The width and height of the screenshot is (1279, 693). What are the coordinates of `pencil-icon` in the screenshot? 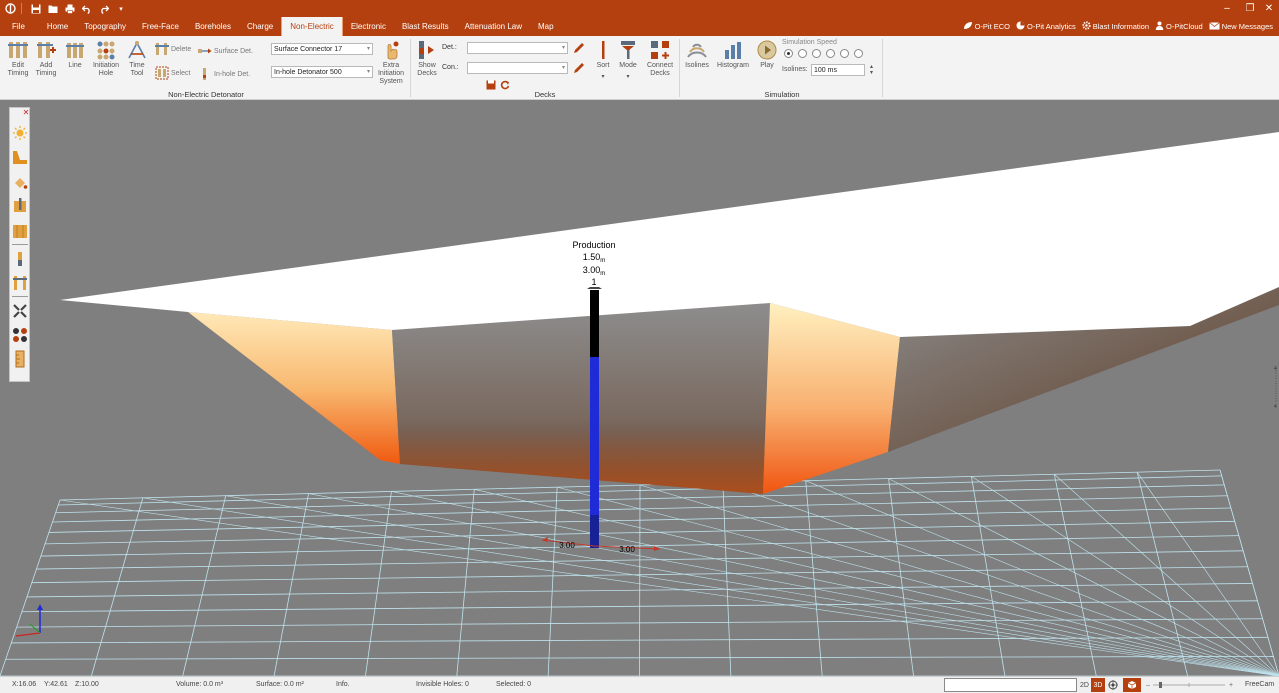 It's located at (579, 48).